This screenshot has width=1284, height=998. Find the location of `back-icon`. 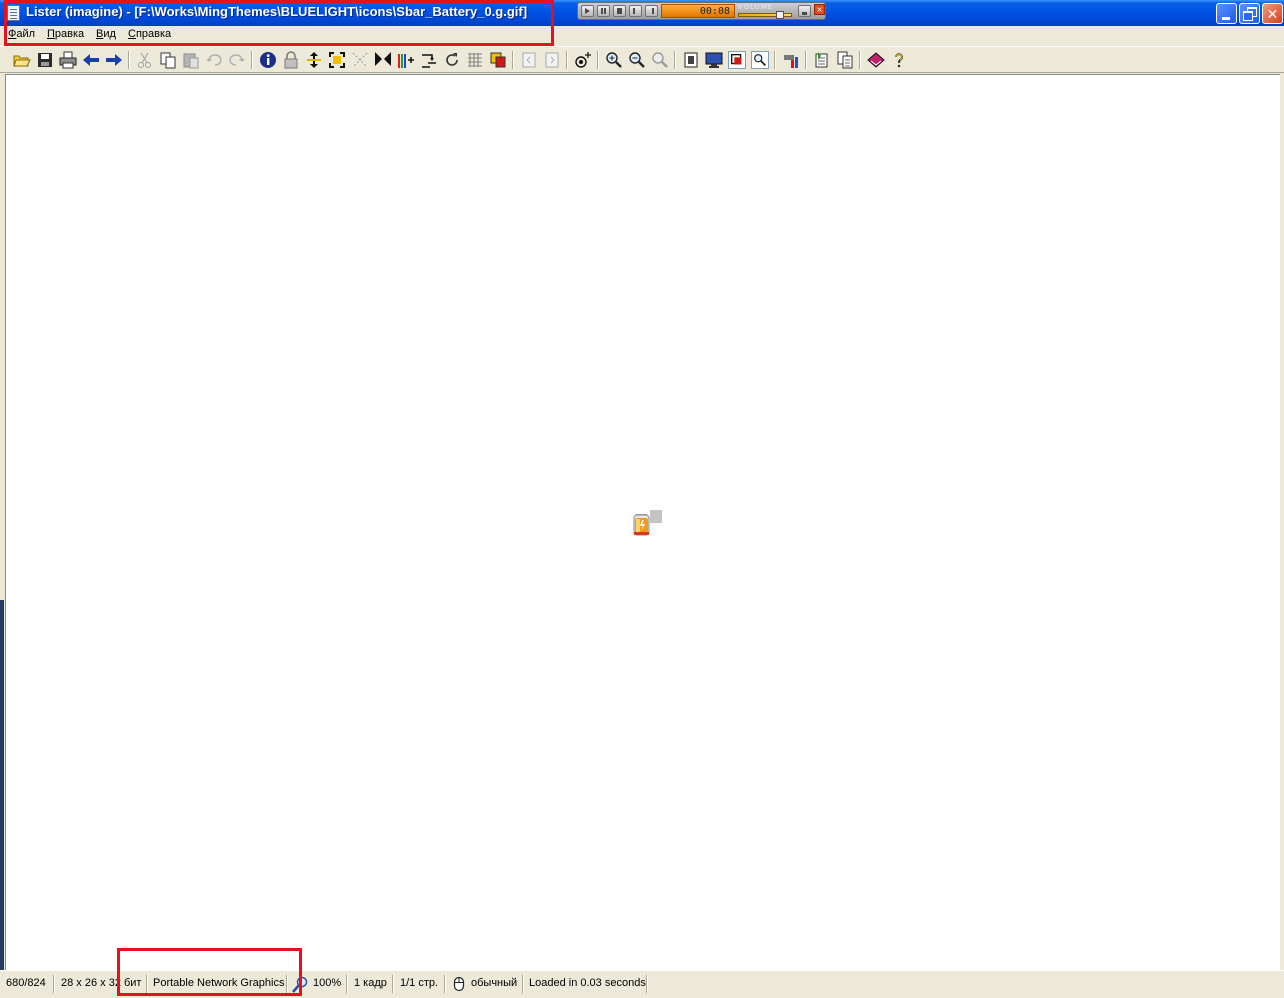

back-icon is located at coordinates (91, 60).